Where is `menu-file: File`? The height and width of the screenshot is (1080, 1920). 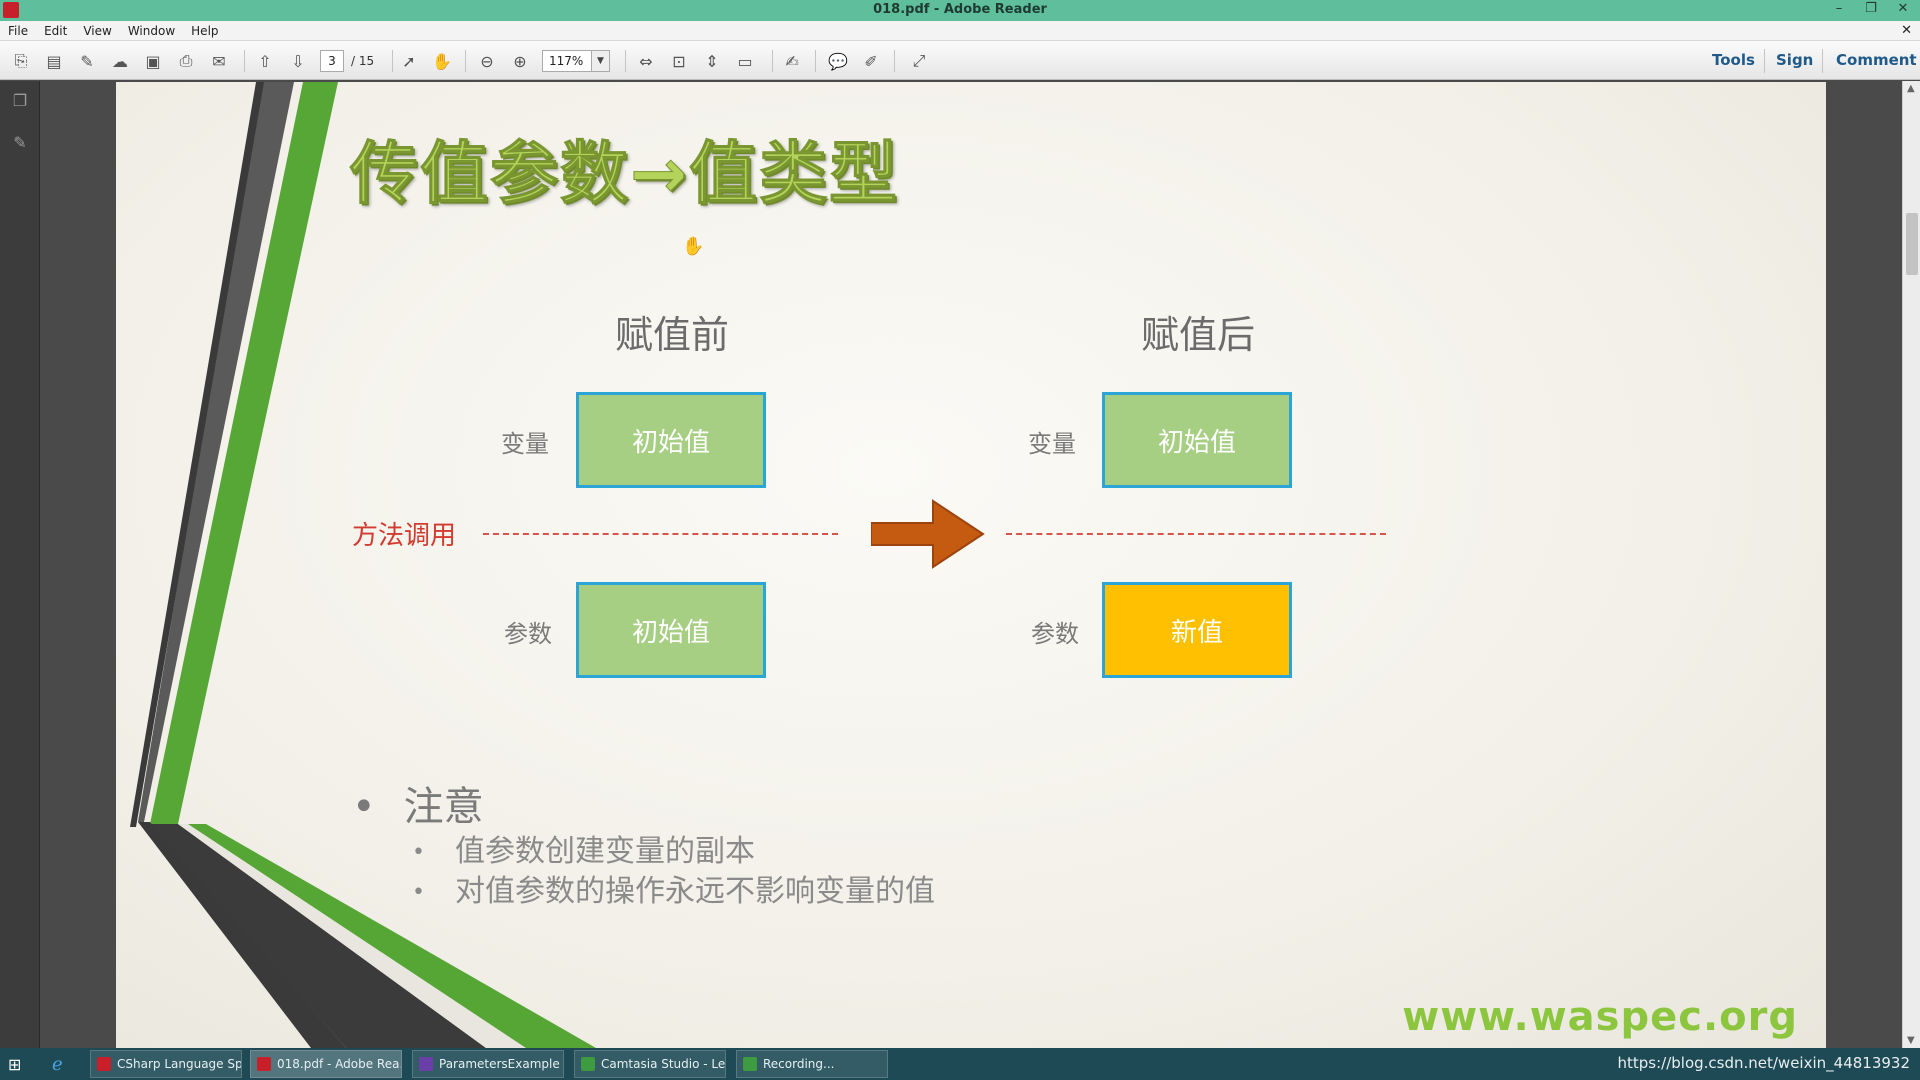 menu-file: File is located at coordinates (18, 31).